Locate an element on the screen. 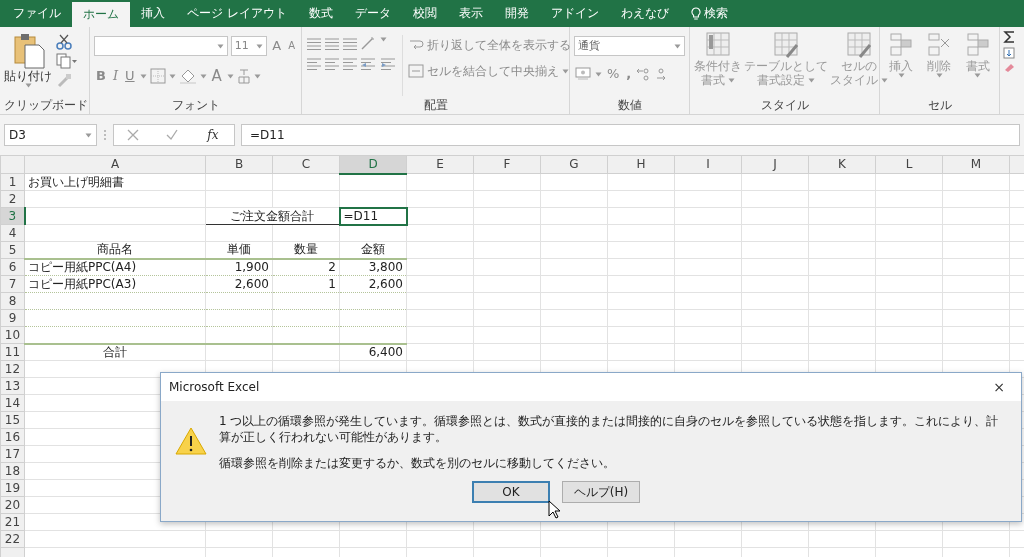  wrap-text-icon is located at coordinates (416, 45).